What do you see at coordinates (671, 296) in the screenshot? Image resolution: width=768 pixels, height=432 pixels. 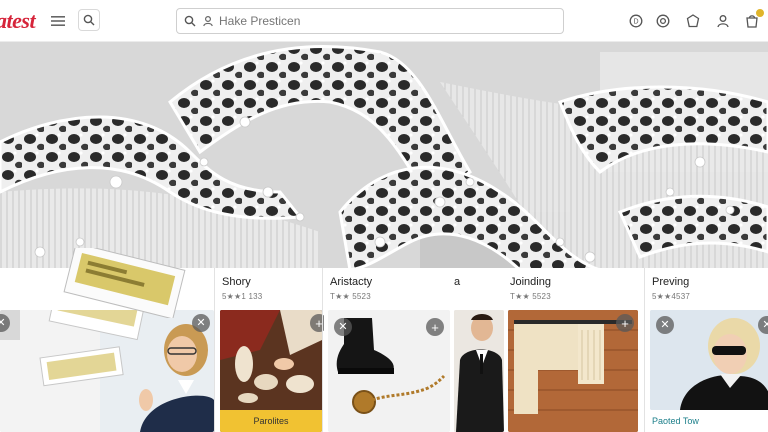 I see `card-rating: 5★★4537` at bounding box center [671, 296].